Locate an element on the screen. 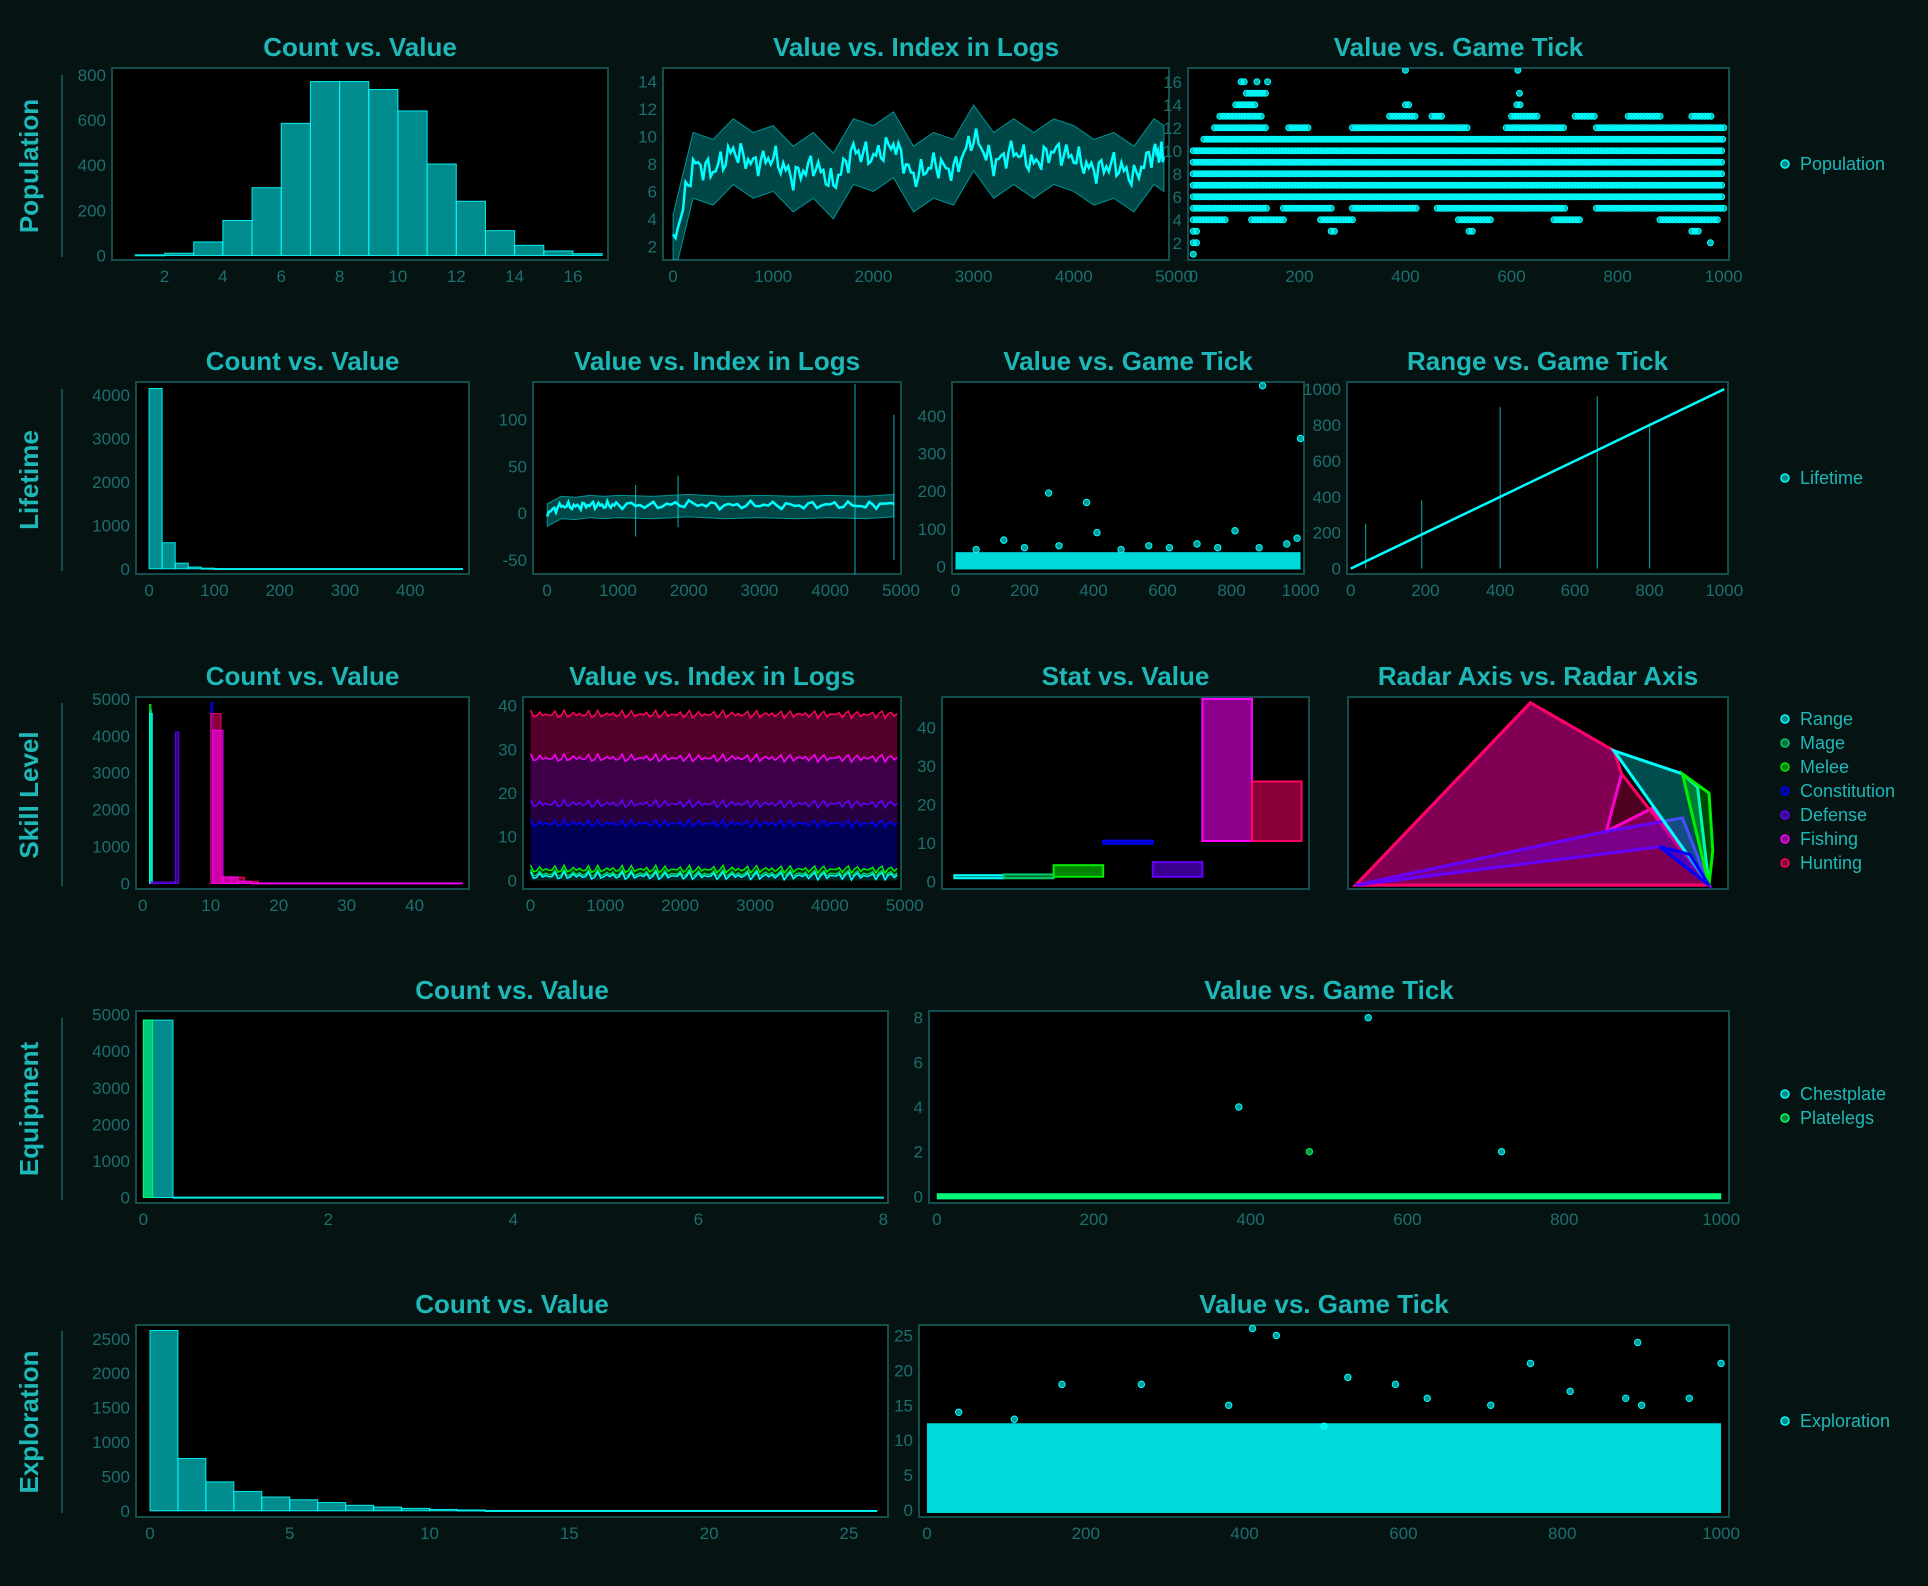  x-tick-label: 6 is located at coordinates (280, 276).